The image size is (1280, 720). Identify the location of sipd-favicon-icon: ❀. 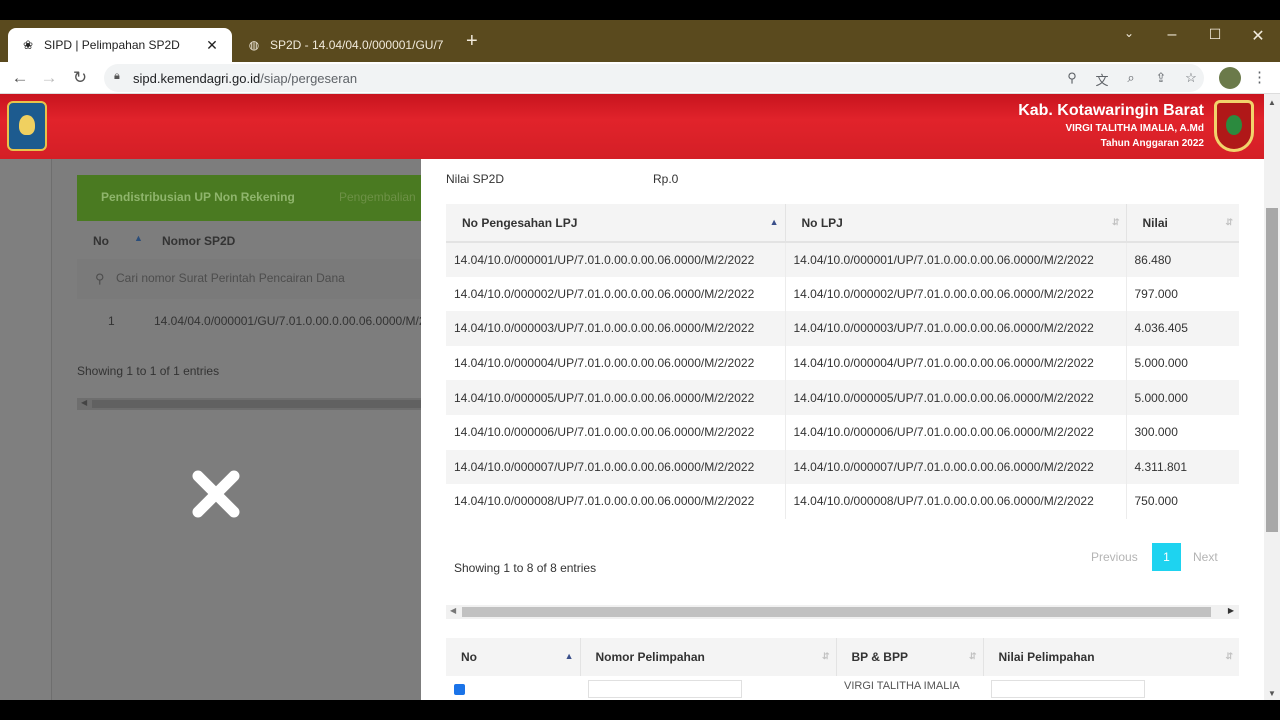
(28, 45).